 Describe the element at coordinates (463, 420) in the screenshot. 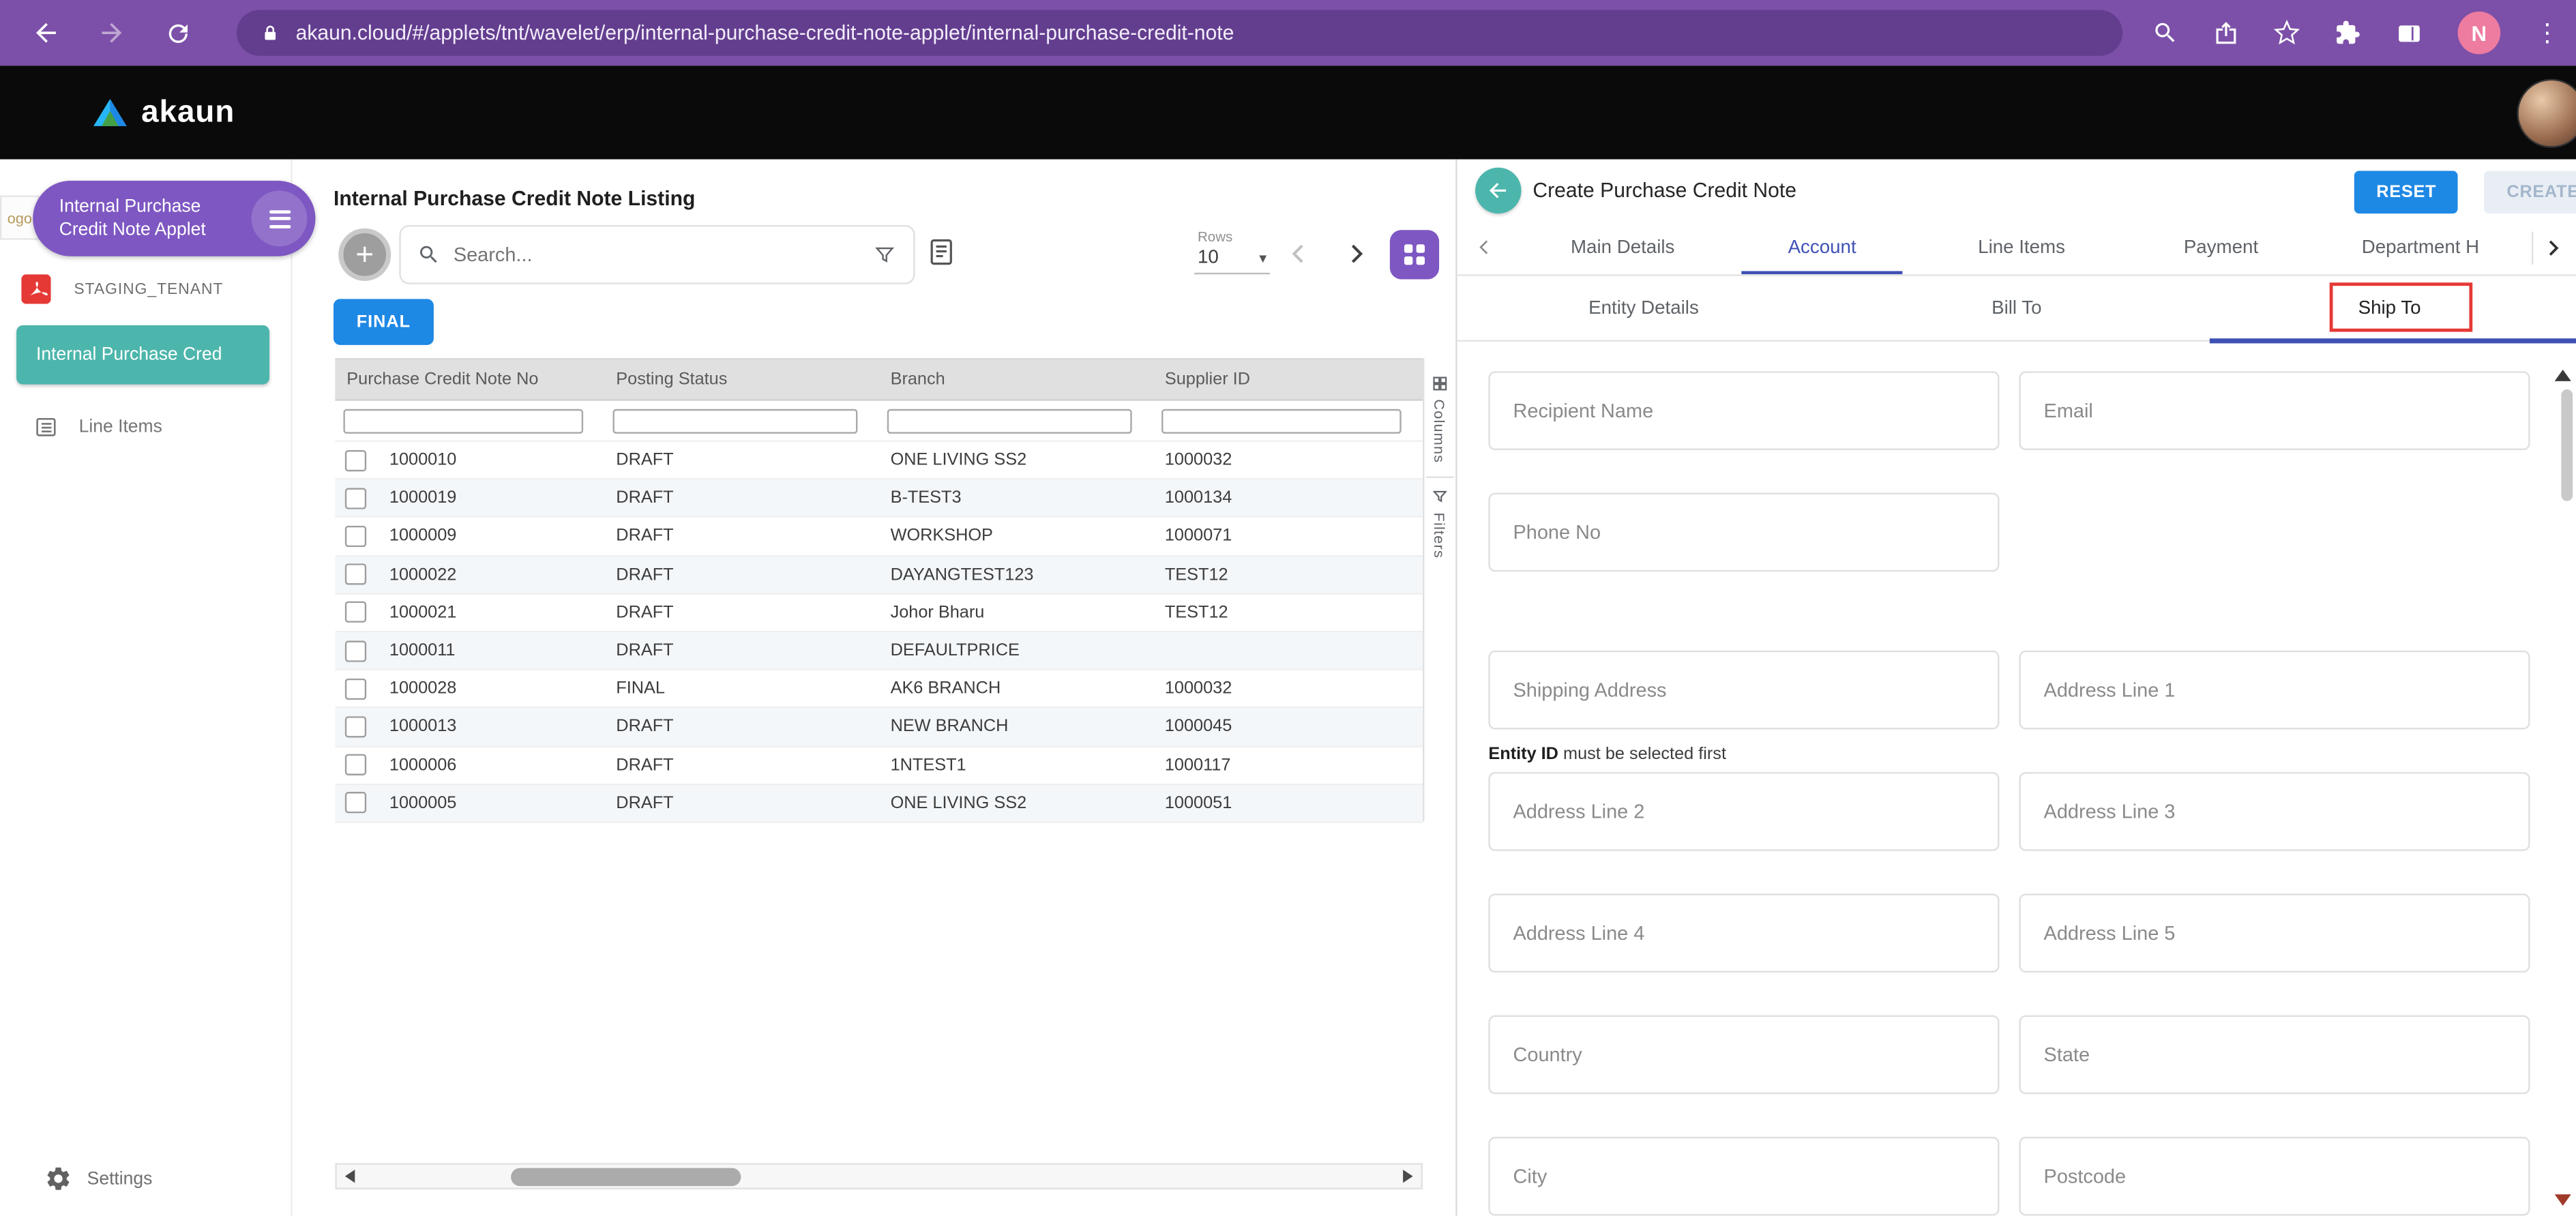

I see `filter-input-credit-note-no` at that location.